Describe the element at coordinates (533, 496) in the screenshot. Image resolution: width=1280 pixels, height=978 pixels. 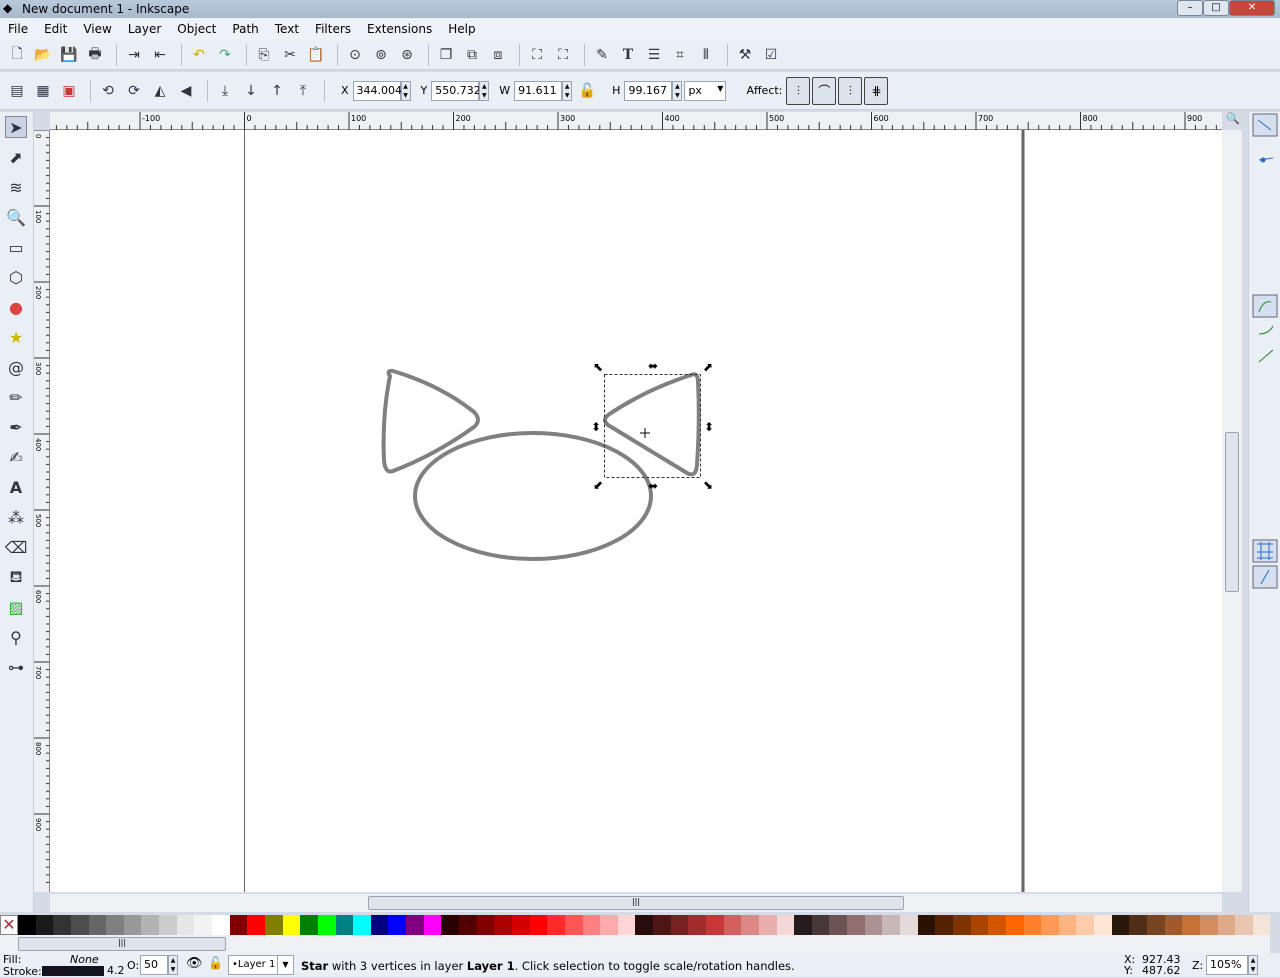
I see `head-ellipse` at that location.